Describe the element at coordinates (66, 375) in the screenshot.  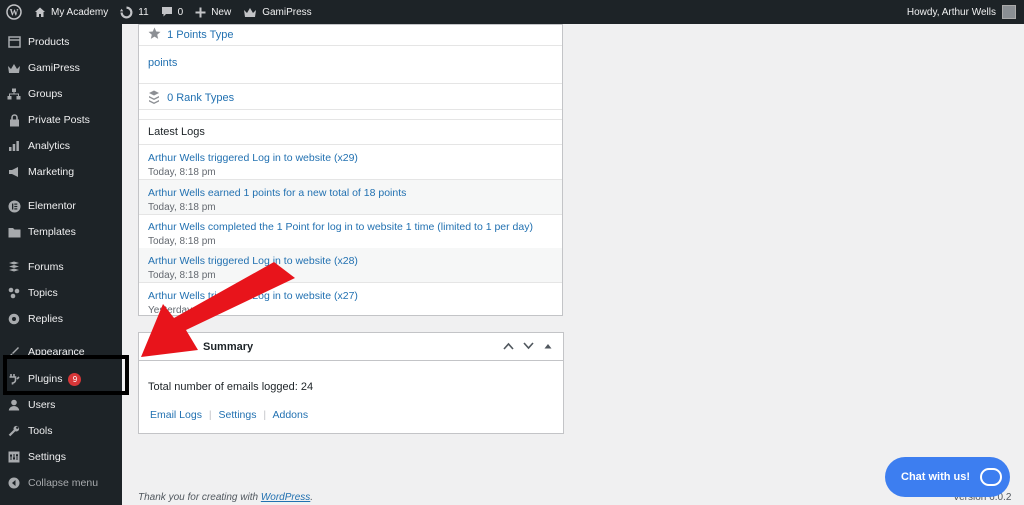
I see `plugins-highlight-box` at that location.